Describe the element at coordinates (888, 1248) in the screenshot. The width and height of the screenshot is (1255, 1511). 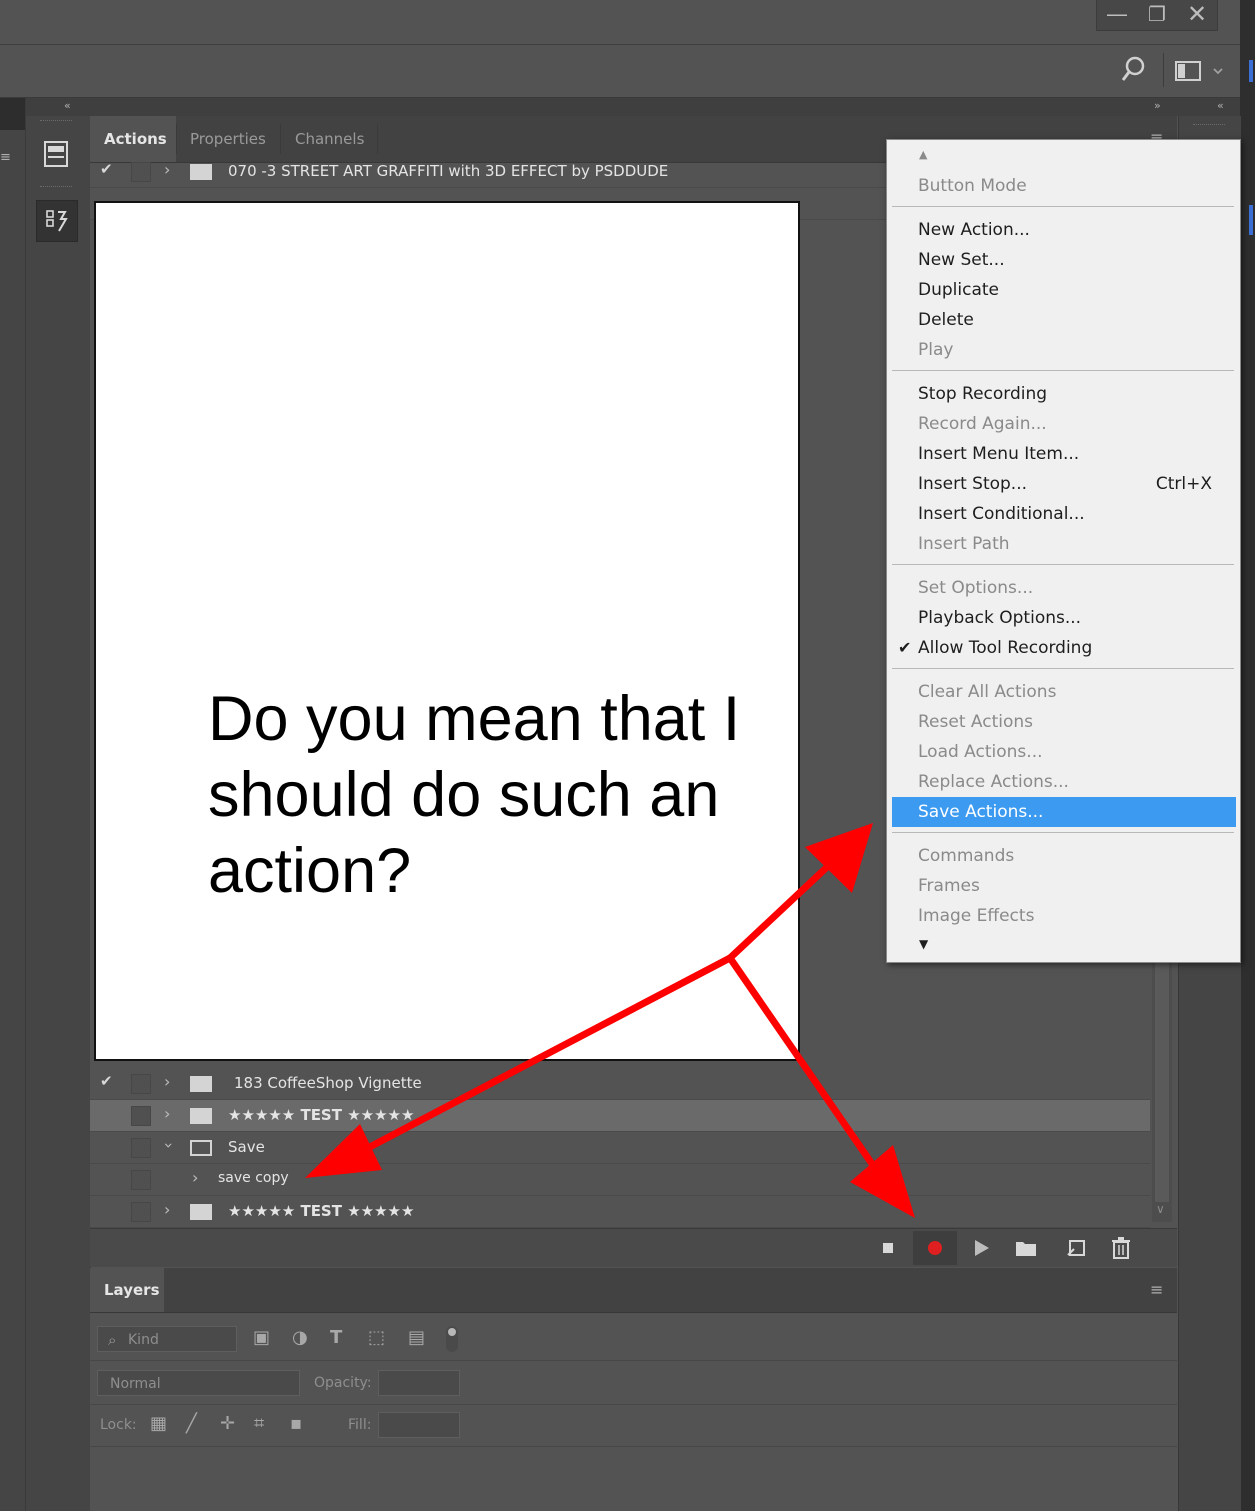
I see `stop-icon` at that location.